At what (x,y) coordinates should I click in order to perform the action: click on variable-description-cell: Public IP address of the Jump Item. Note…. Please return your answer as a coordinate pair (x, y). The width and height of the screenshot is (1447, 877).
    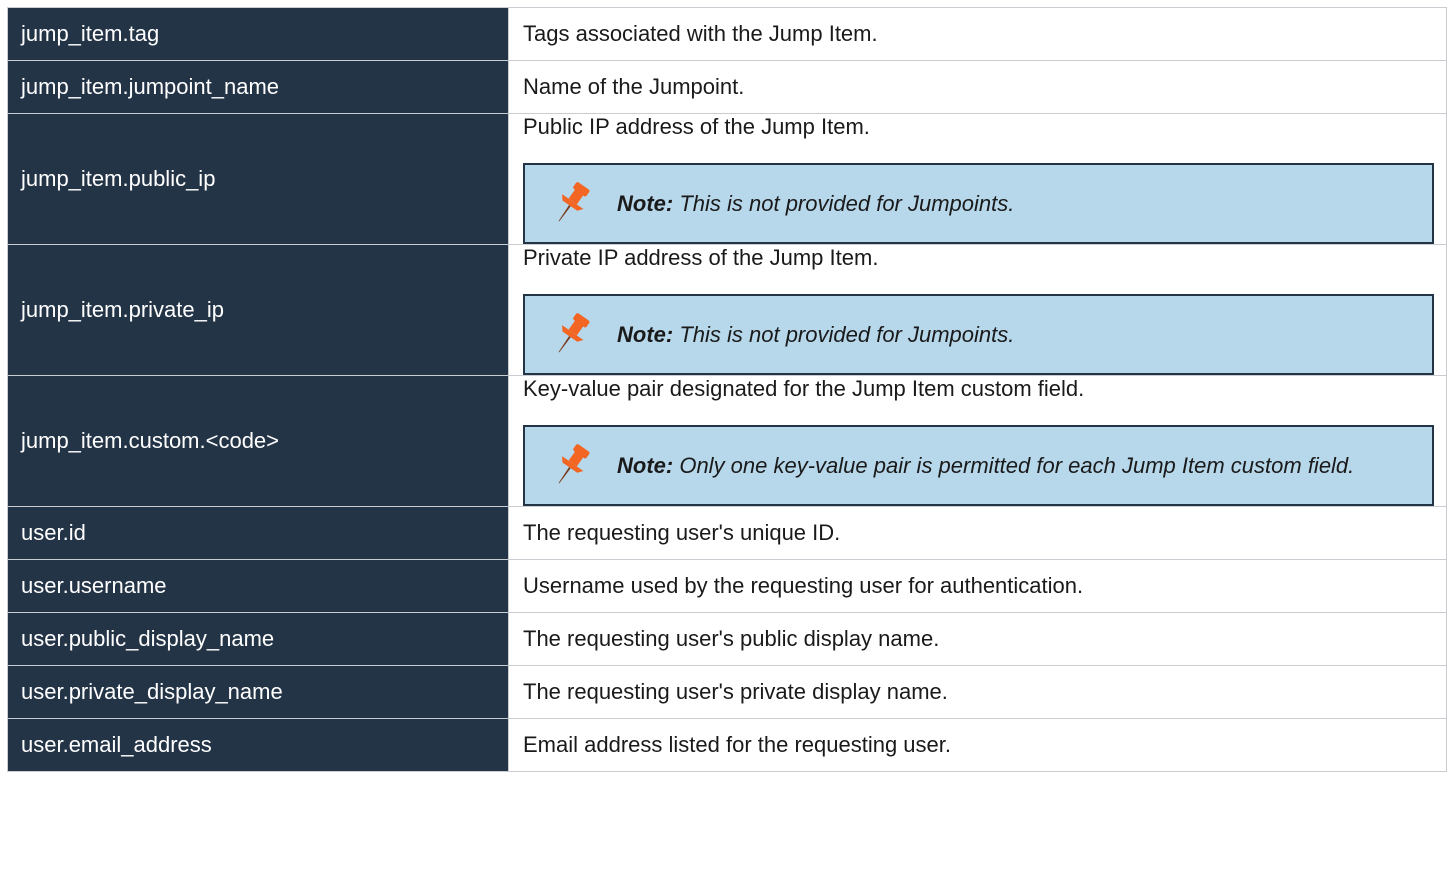
    Looking at the image, I should click on (977, 179).